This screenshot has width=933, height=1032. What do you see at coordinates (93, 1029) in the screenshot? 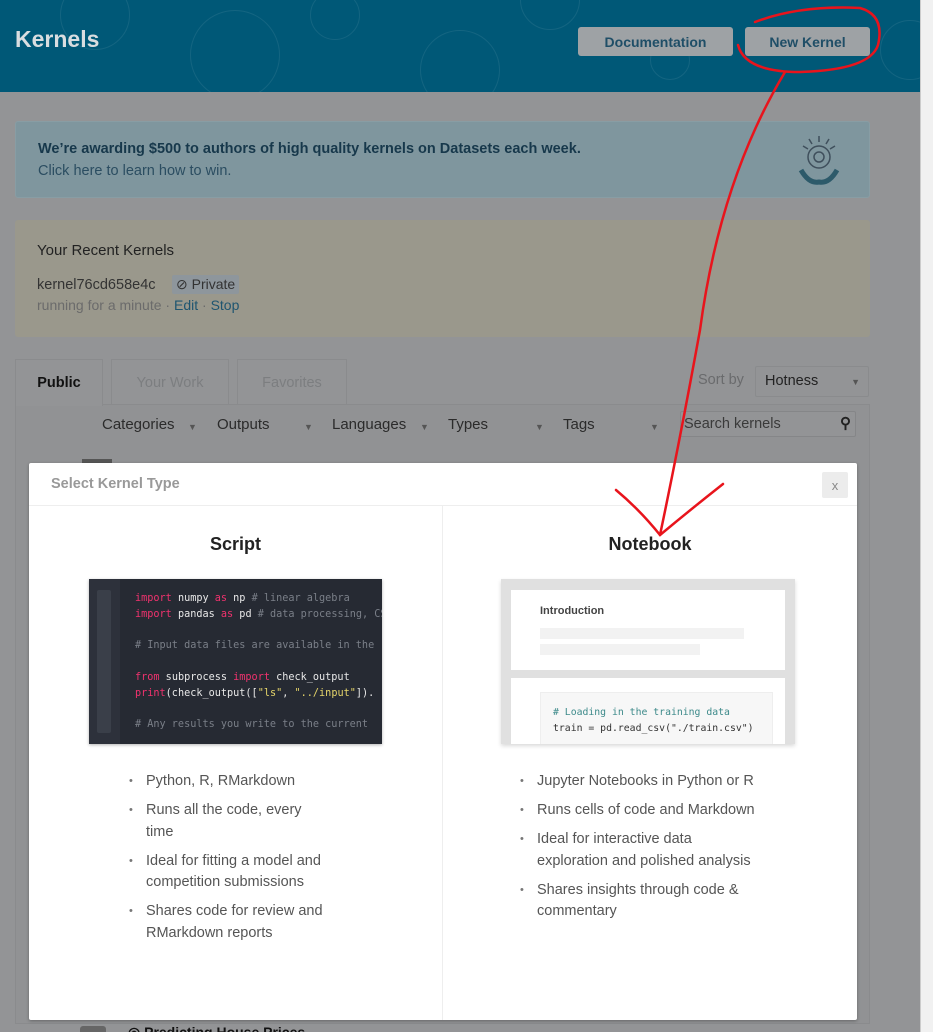
I see `avatar` at bounding box center [93, 1029].